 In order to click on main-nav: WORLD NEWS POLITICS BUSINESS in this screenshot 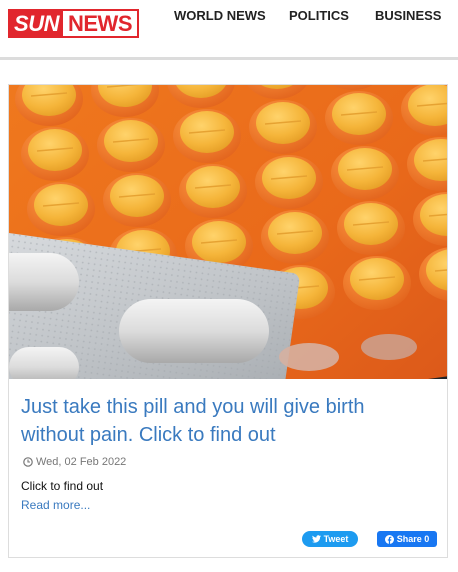, I will do `click(229, 16)`.